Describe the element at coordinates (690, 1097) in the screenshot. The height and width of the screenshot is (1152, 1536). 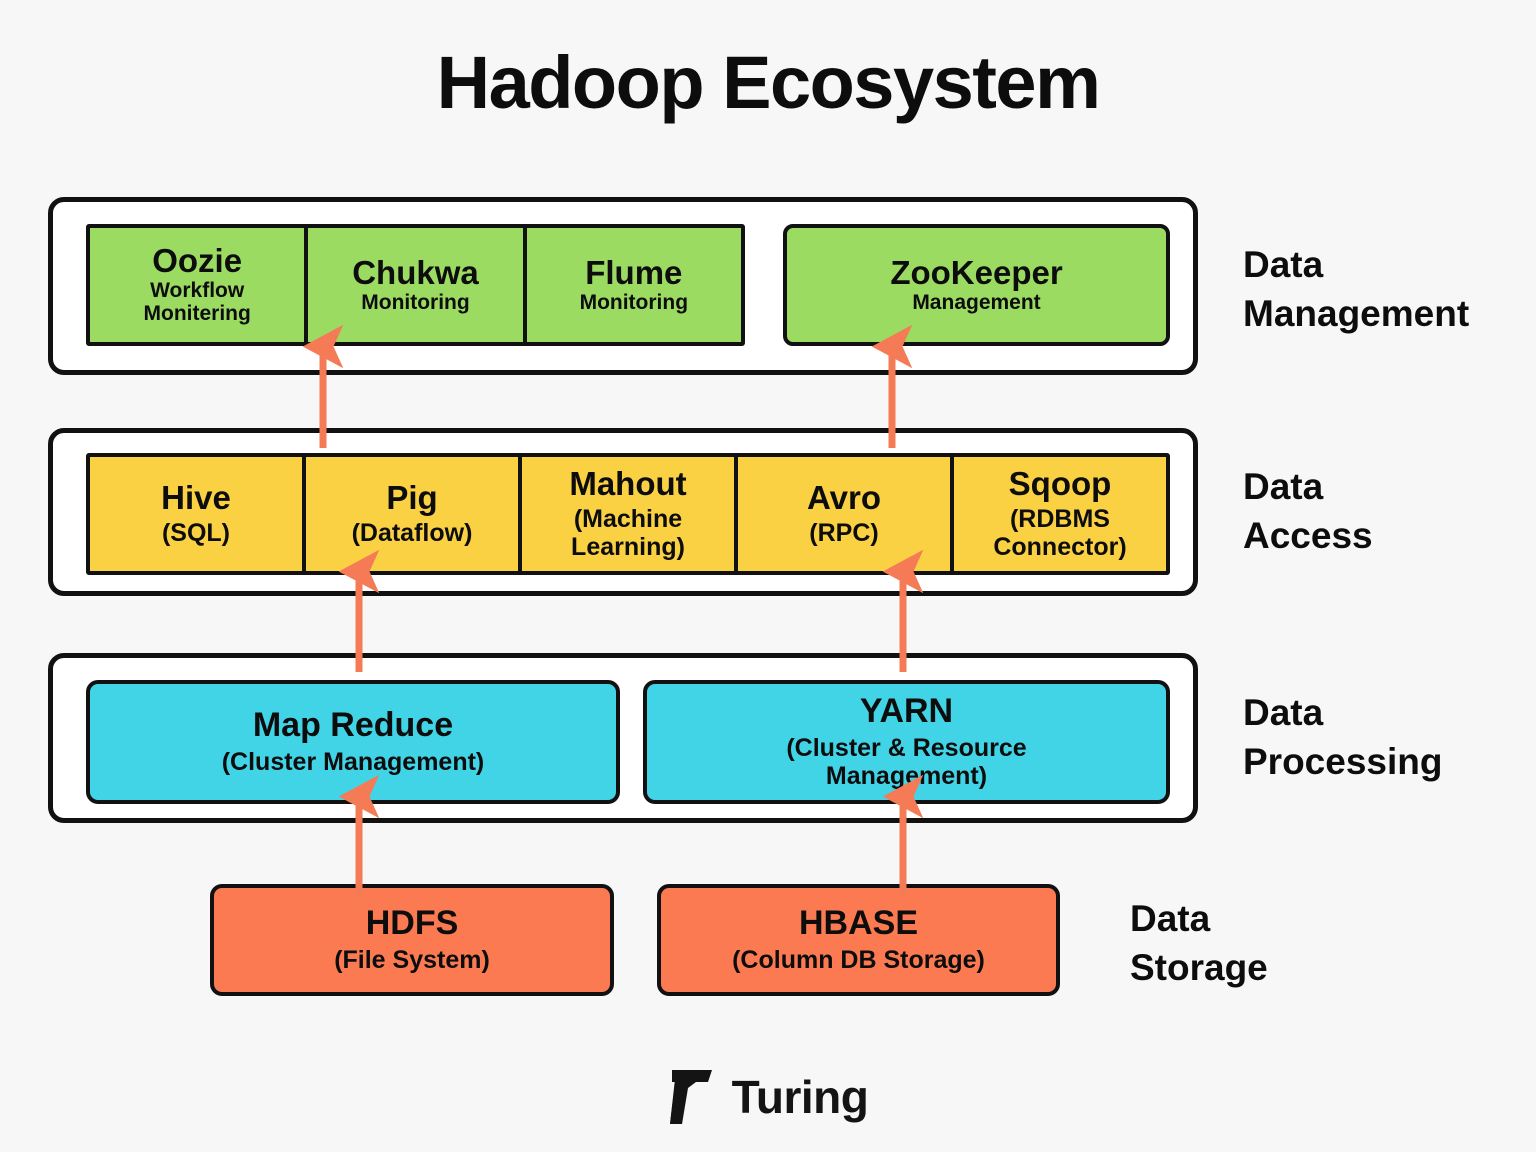
I see `turing-seven-mark-icon` at that location.